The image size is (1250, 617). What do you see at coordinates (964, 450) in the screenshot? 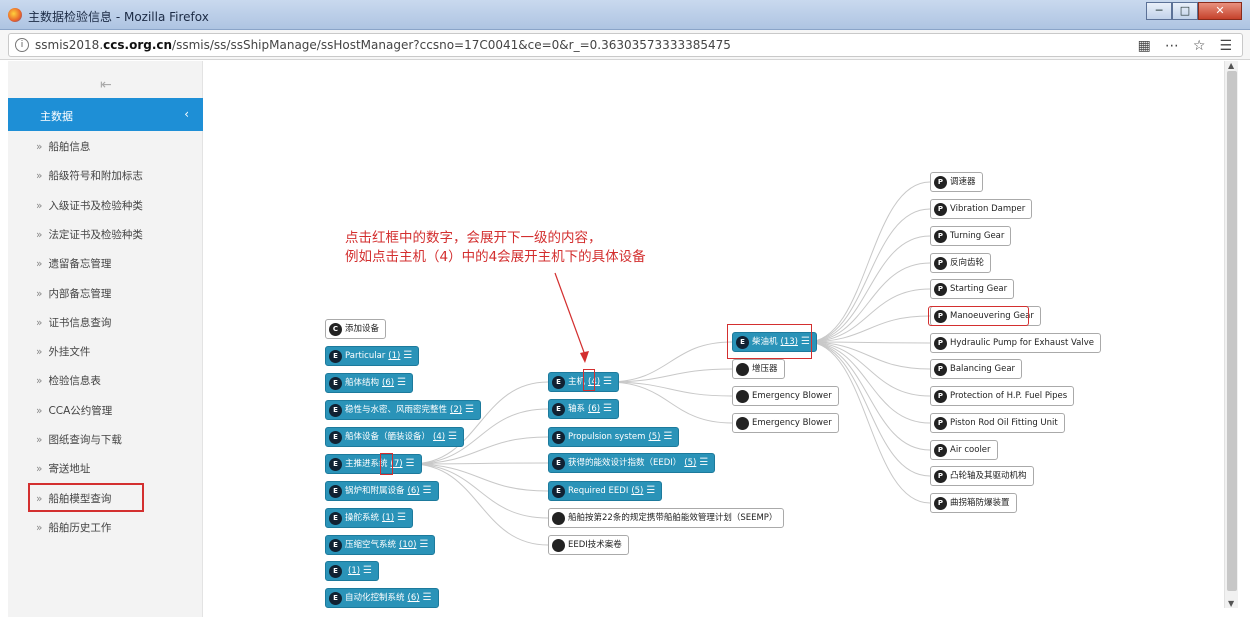
I see `tree-node-level4: P Air cooler` at bounding box center [964, 450].